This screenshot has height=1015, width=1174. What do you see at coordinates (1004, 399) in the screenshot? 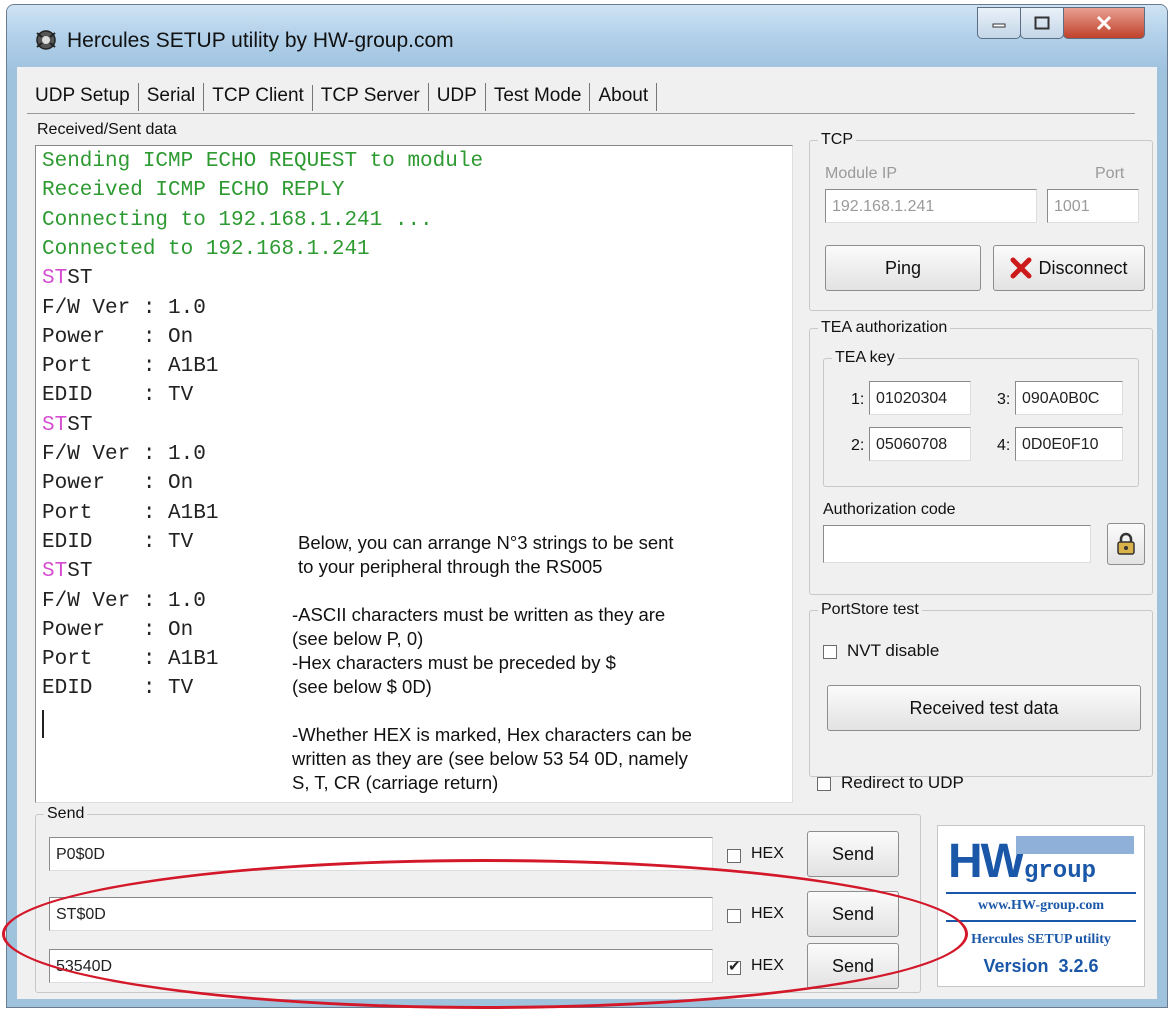
I see `tea-key-3-label: 3:` at bounding box center [1004, 399].